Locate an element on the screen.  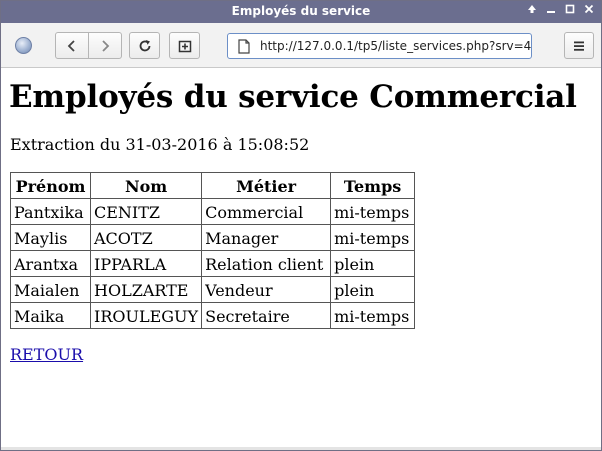
forward-button is located at coordinates (105, 45).